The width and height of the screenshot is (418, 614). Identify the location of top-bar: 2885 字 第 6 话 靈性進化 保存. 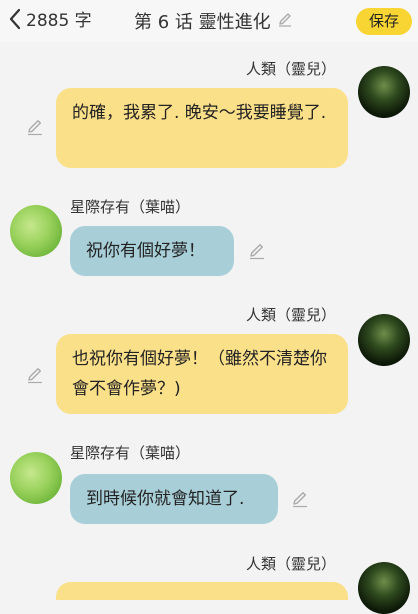
(209, 21).